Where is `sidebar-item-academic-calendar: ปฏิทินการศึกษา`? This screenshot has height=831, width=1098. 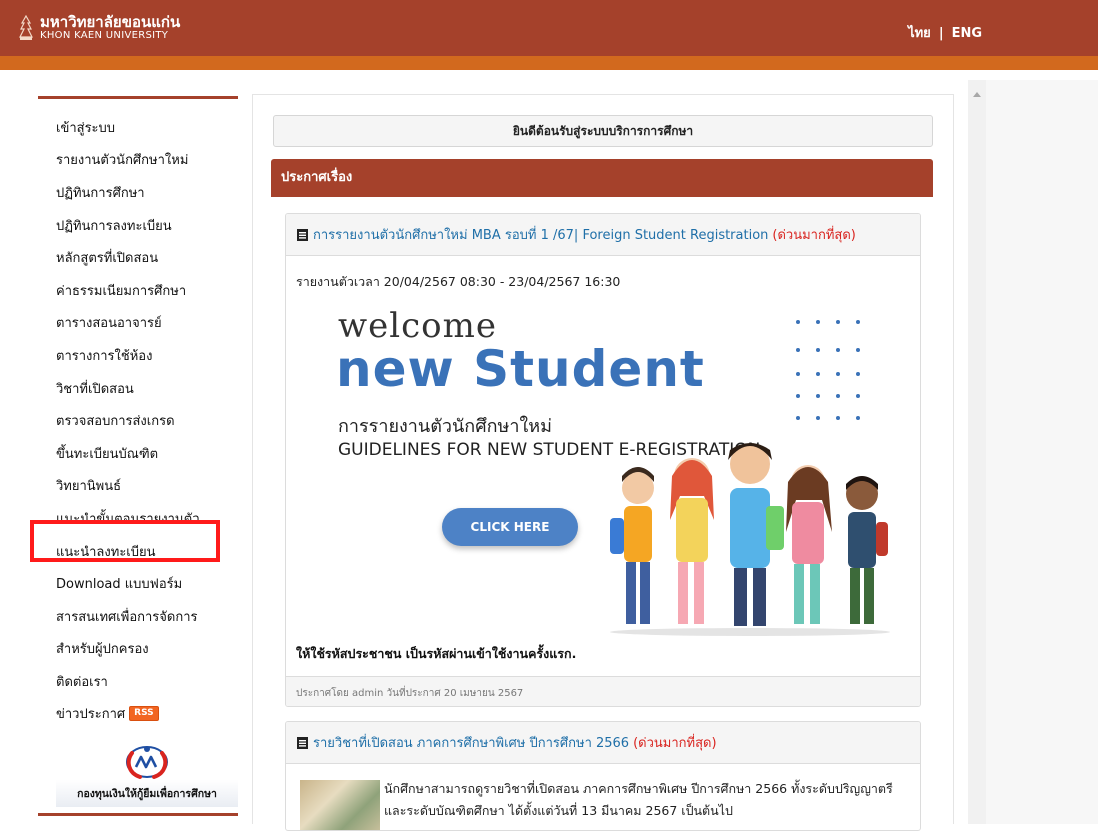
sidebar-item-academic-calendar: ปฏิทินการศึกษา is located at coordinates (138, 192).